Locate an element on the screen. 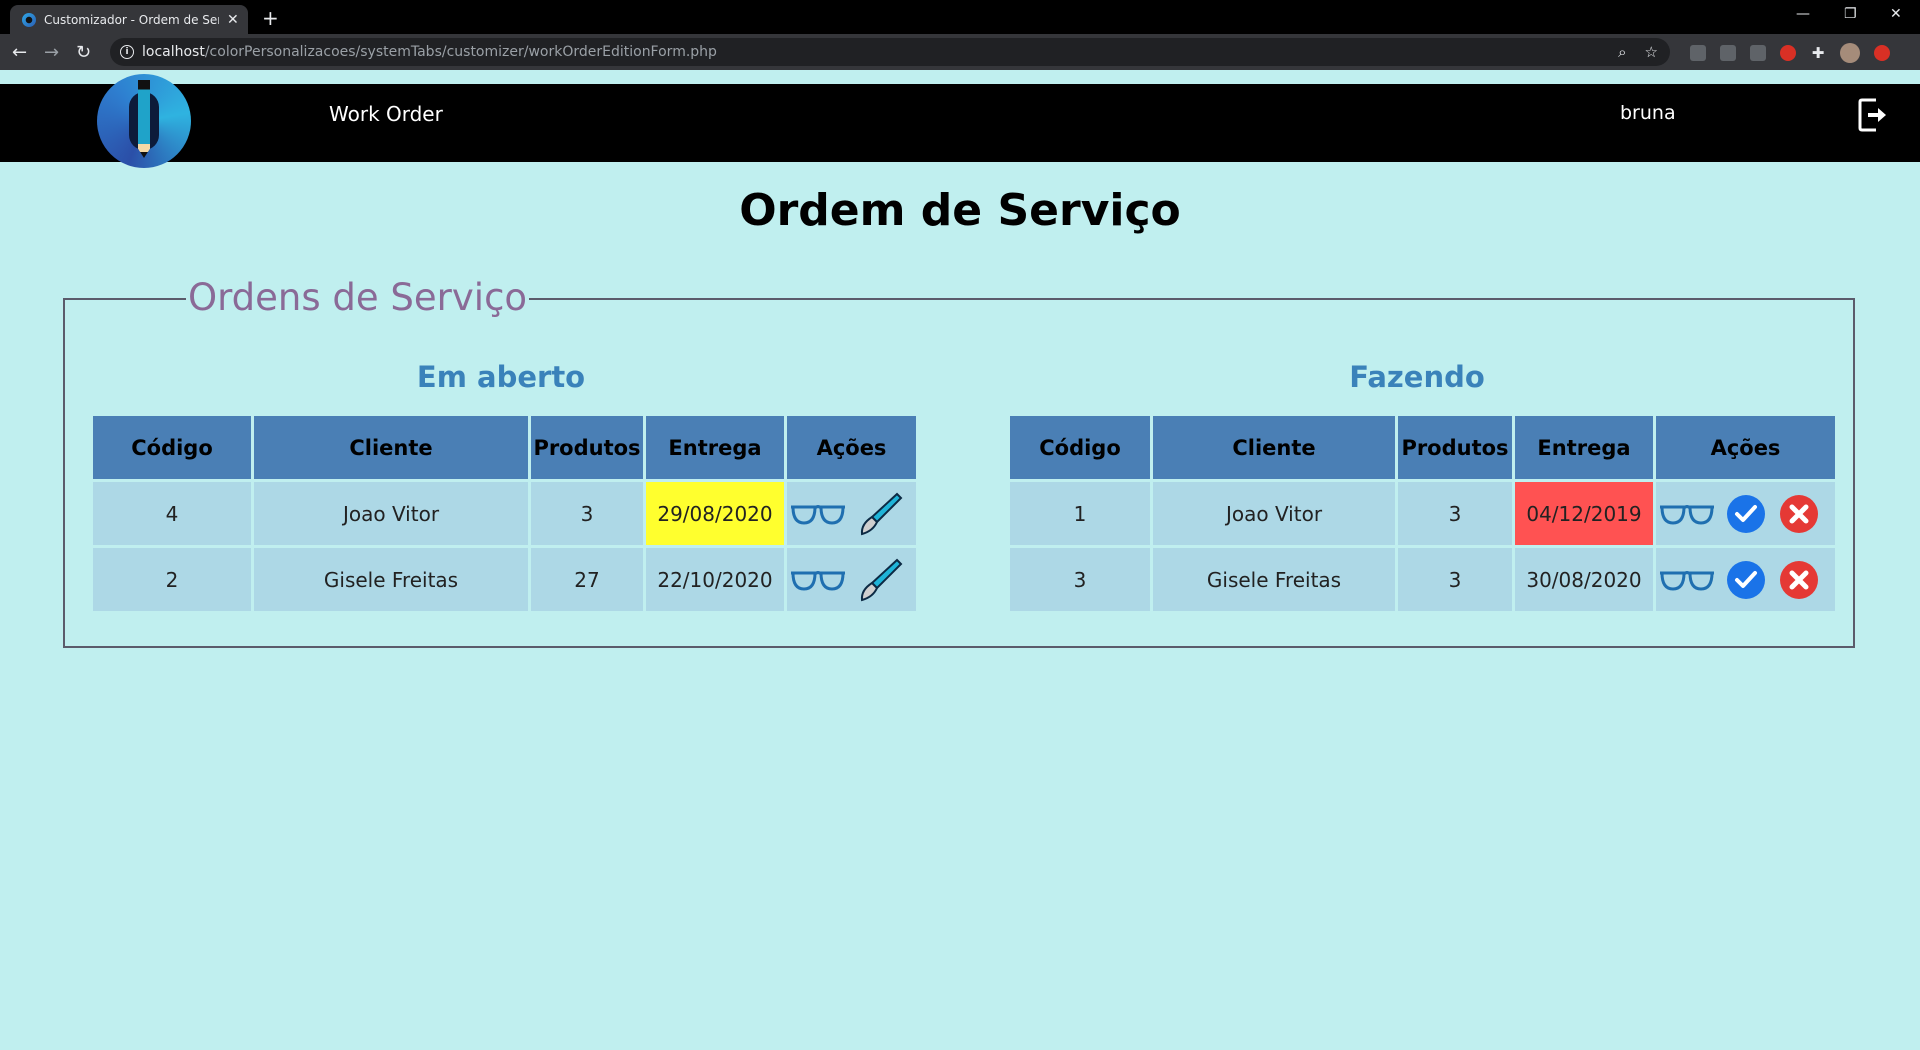  table-row: 2 Gisele Freitas 27 22/10/2020 is located at coordinates (504, 579).